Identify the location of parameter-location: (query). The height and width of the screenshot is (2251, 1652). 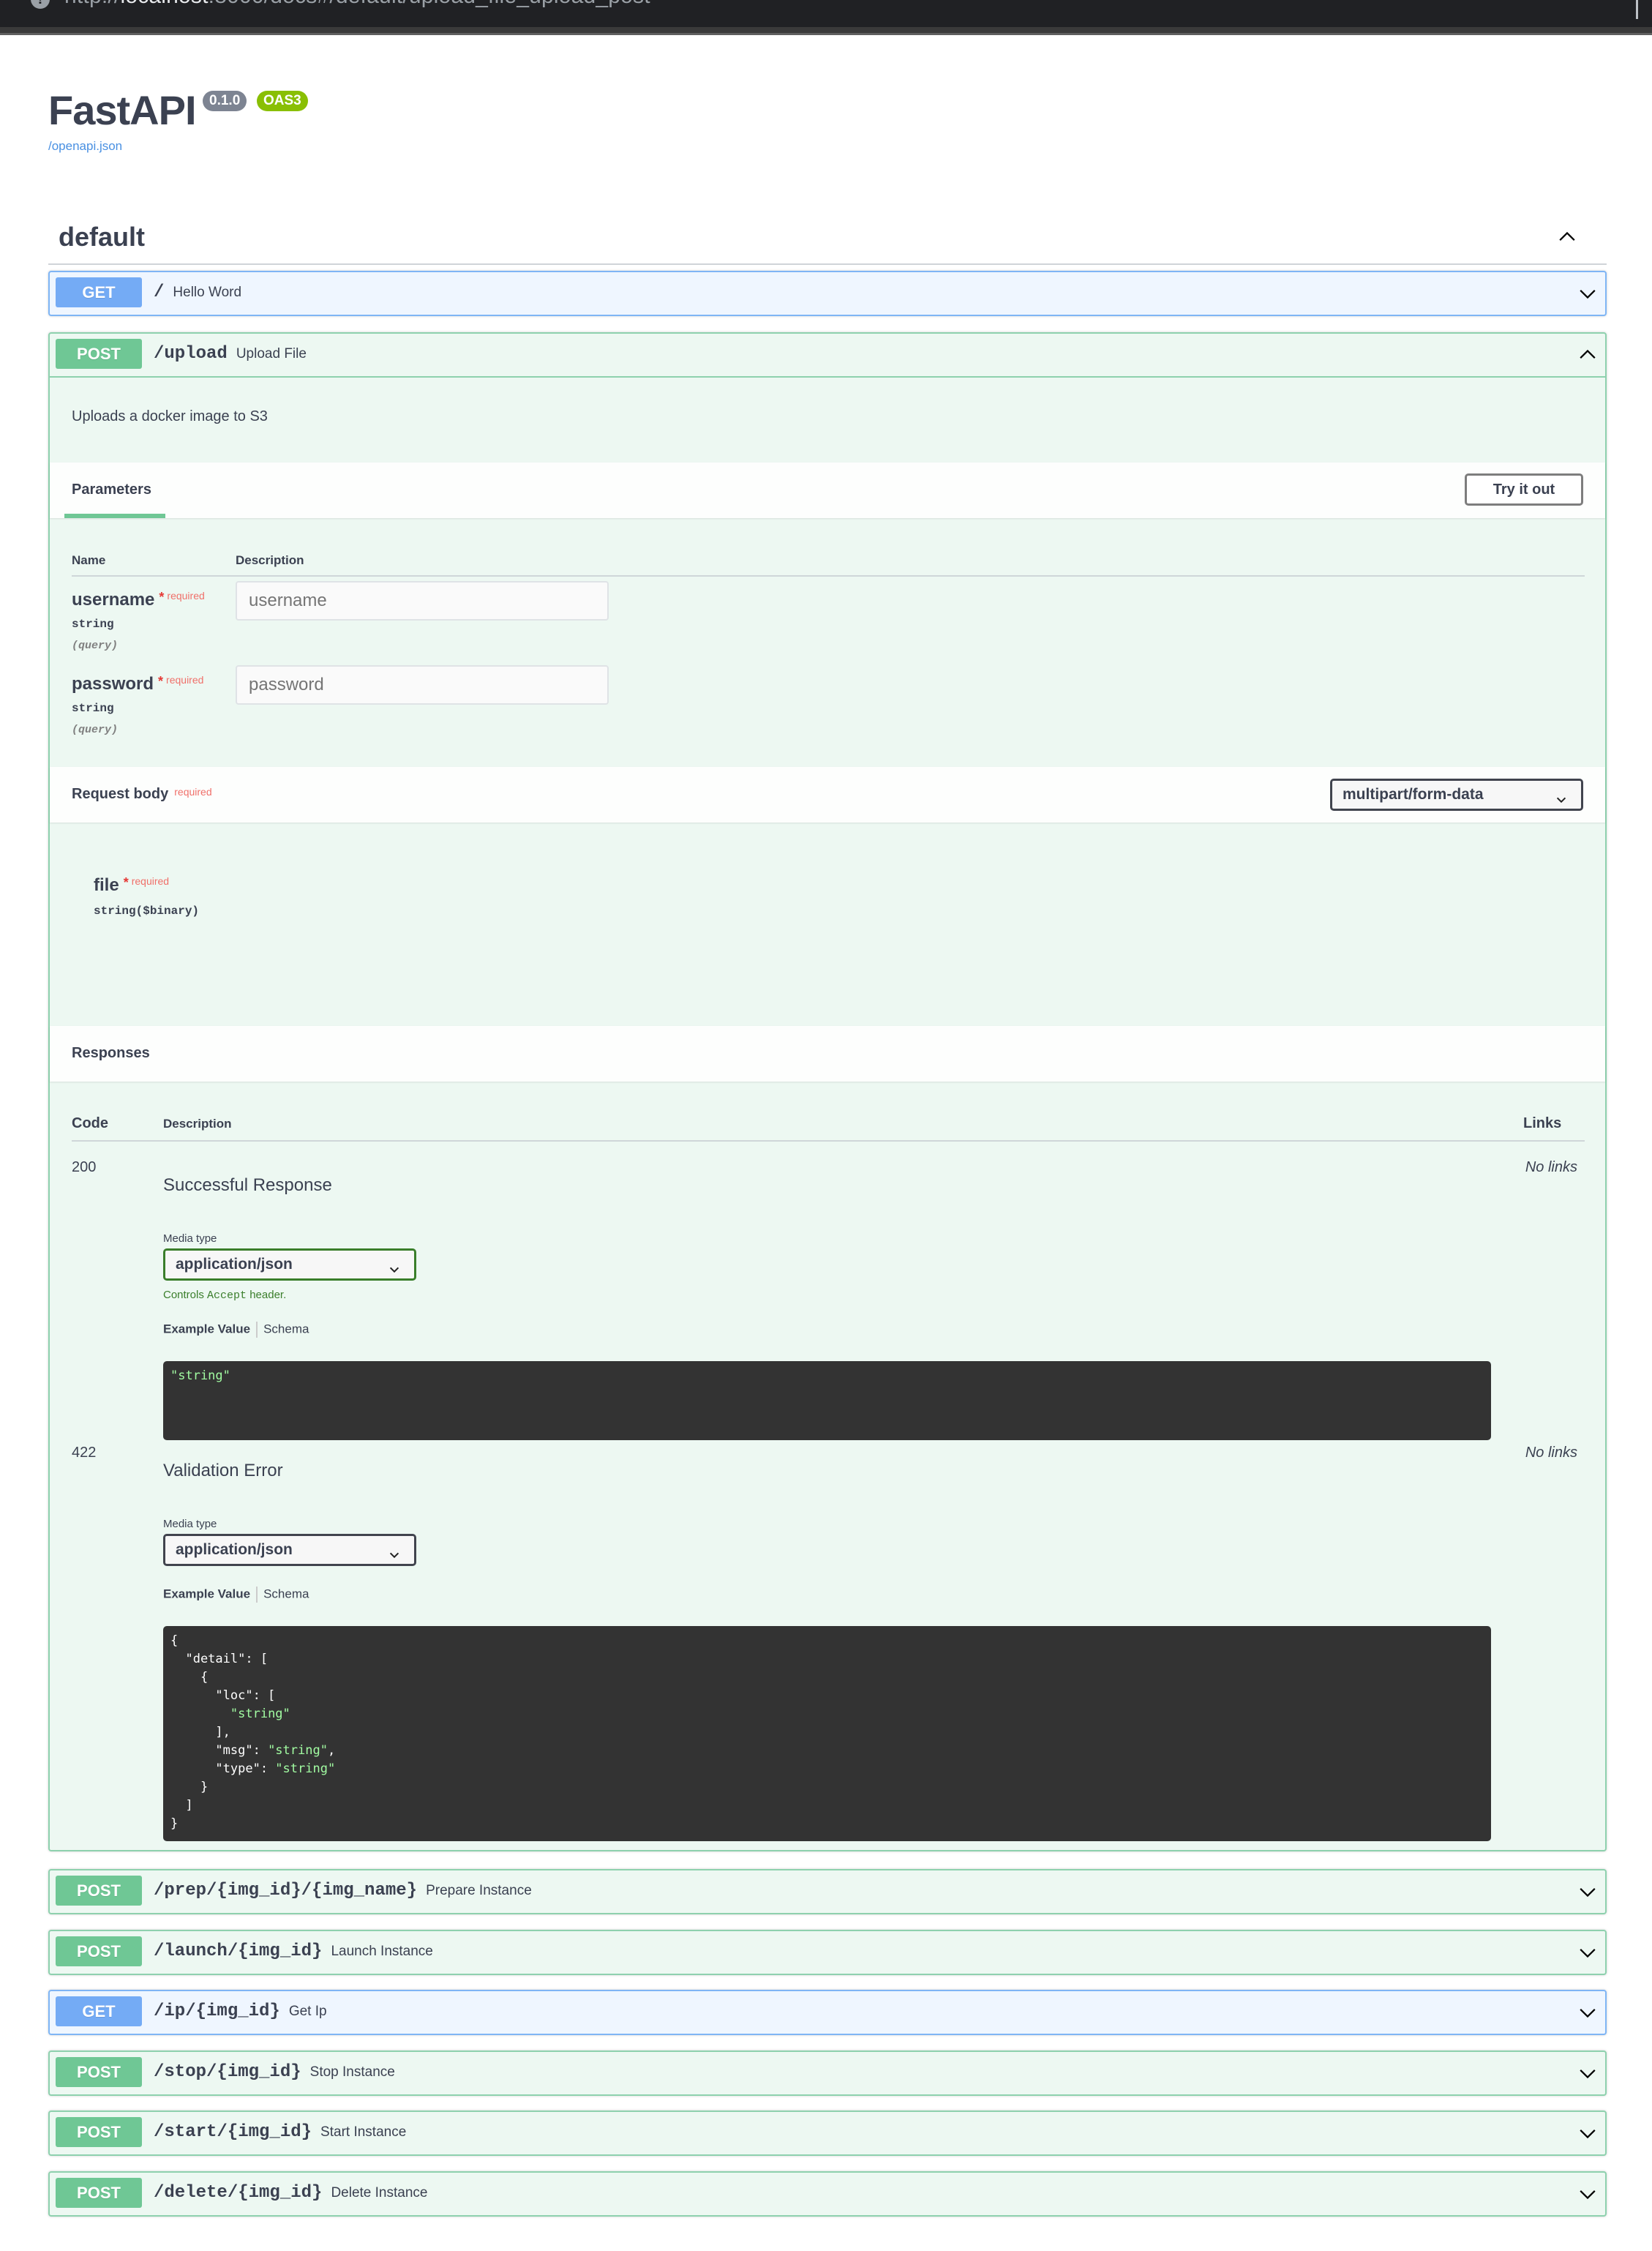
(95, 730).